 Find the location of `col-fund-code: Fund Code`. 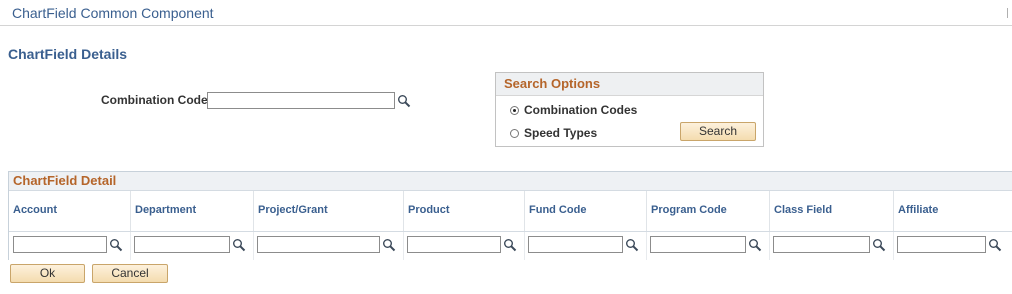

col-fund-code: Fund Code is located at coordinates (586, 211).